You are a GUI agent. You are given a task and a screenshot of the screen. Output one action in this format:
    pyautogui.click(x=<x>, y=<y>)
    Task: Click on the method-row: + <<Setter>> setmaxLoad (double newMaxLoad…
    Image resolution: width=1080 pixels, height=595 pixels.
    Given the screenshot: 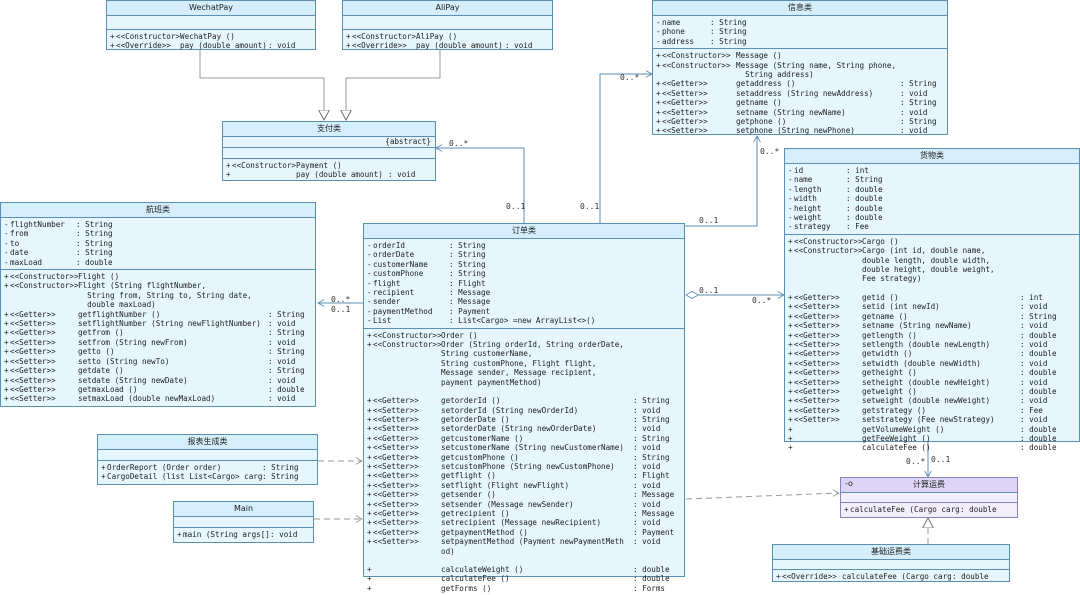 What is the action you would take?
    pyautogui.click(x=158, y=398)
    